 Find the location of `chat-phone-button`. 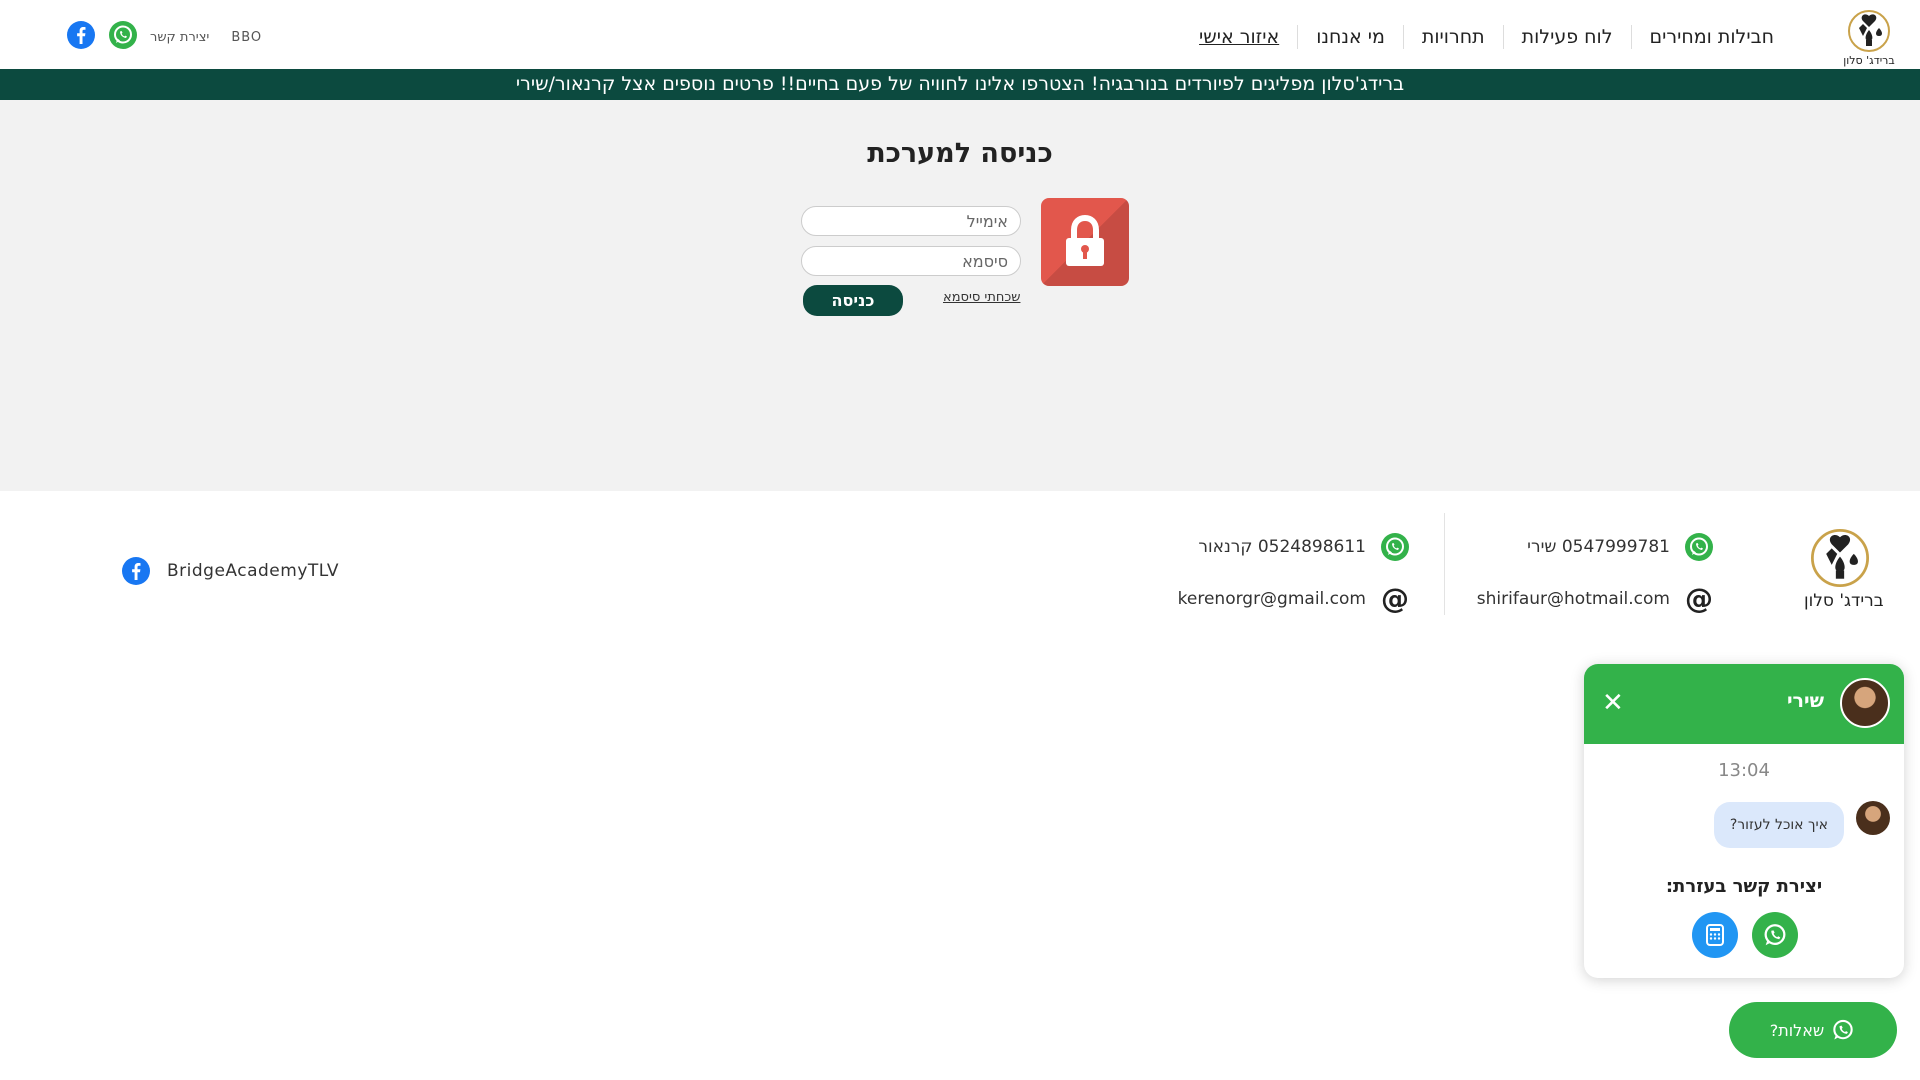

chat-phone-button is located at coordinates (1715, 935).